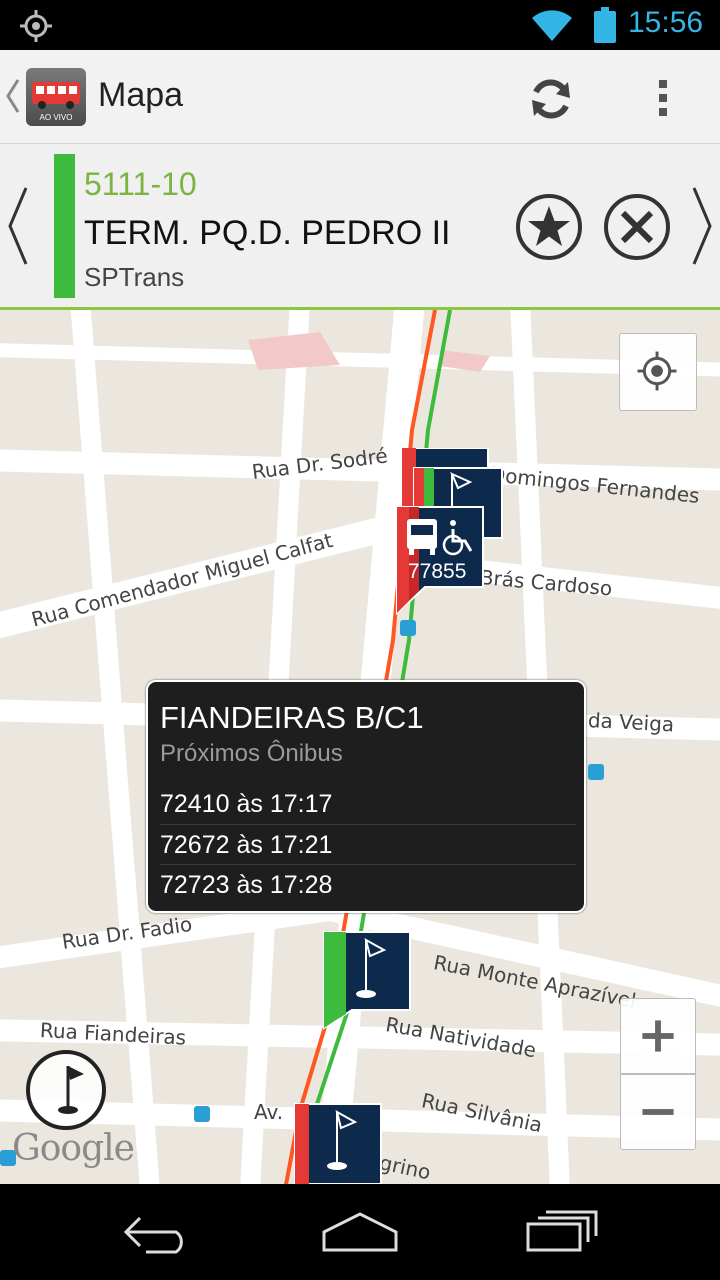 This screenshot has width=720, height=1280. I want to click on minus-icon, so click(658, 1112).